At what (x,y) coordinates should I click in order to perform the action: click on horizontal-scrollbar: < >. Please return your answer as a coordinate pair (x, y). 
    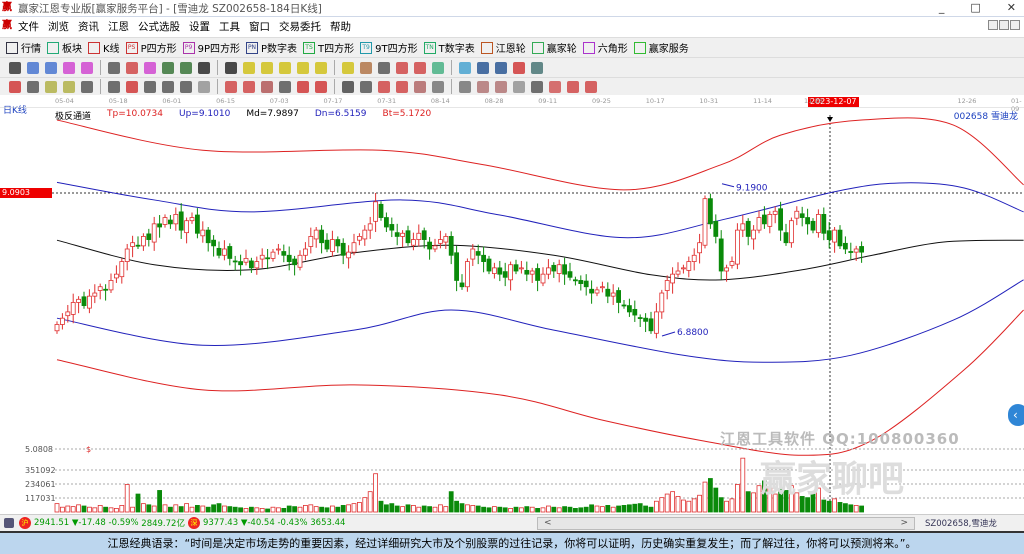
    Looking at the image, I should click on (726, 523).